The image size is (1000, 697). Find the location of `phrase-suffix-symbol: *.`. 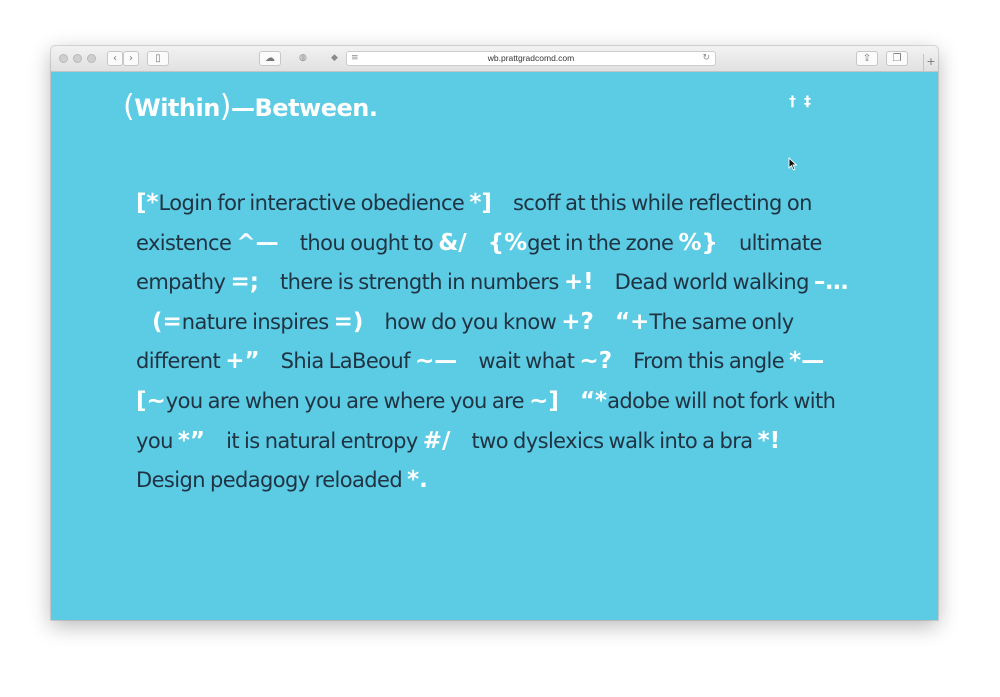

phrase-suffix-symbol: *. is located at coordinates (417, 480).